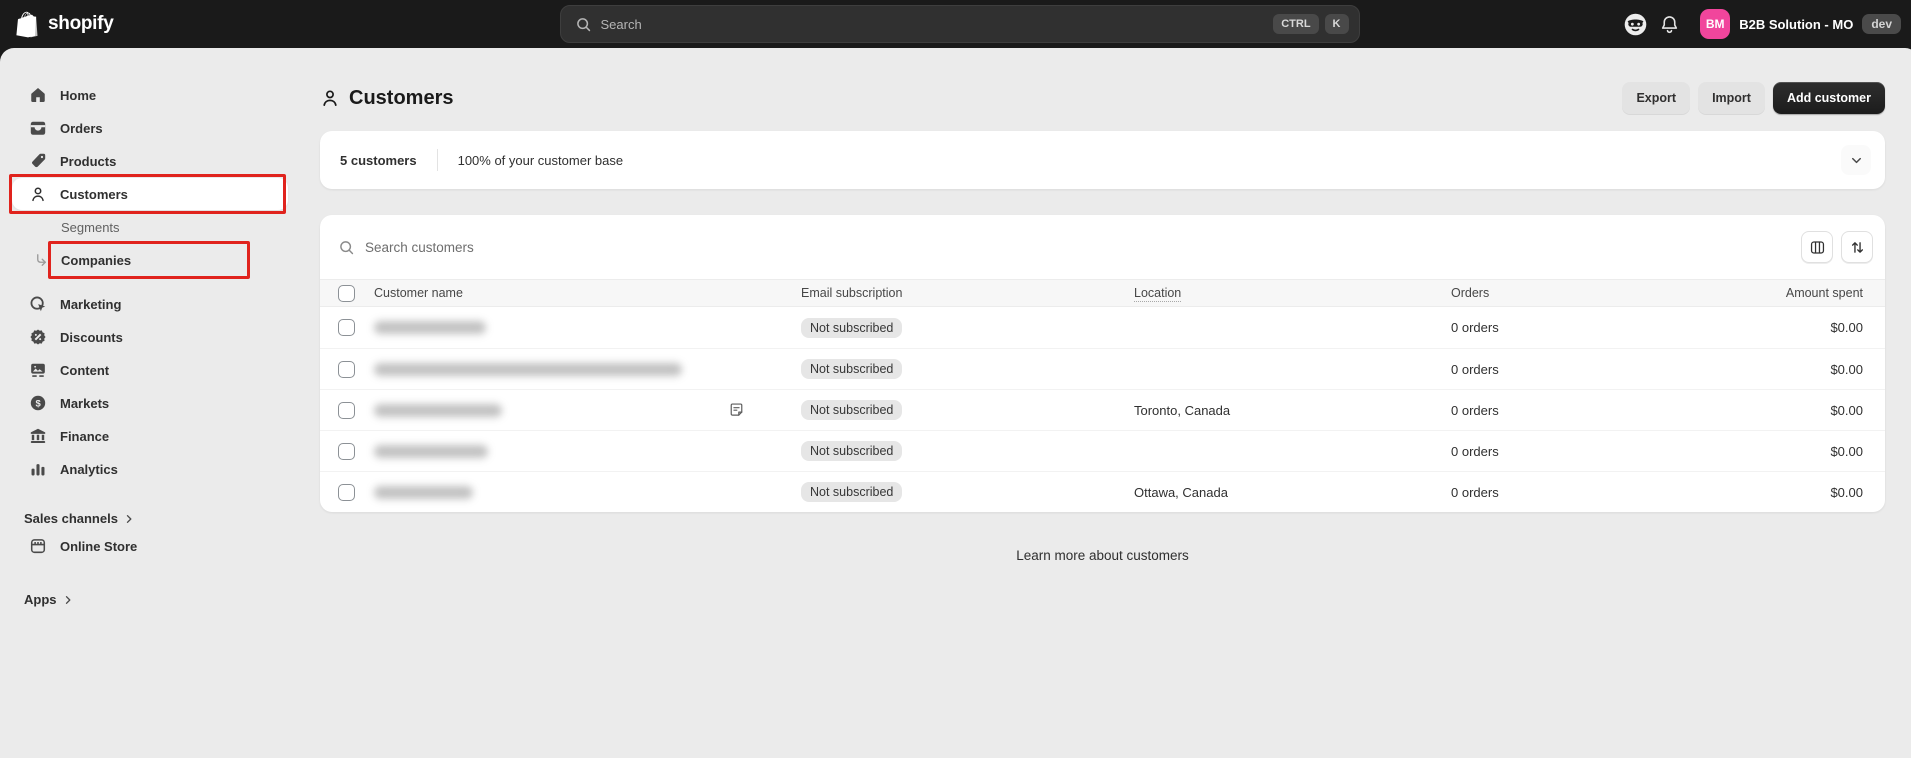  Describe the element at coordinates (150, 161) in the screenshot. I see `sidebar-item-products: Products` at that location.